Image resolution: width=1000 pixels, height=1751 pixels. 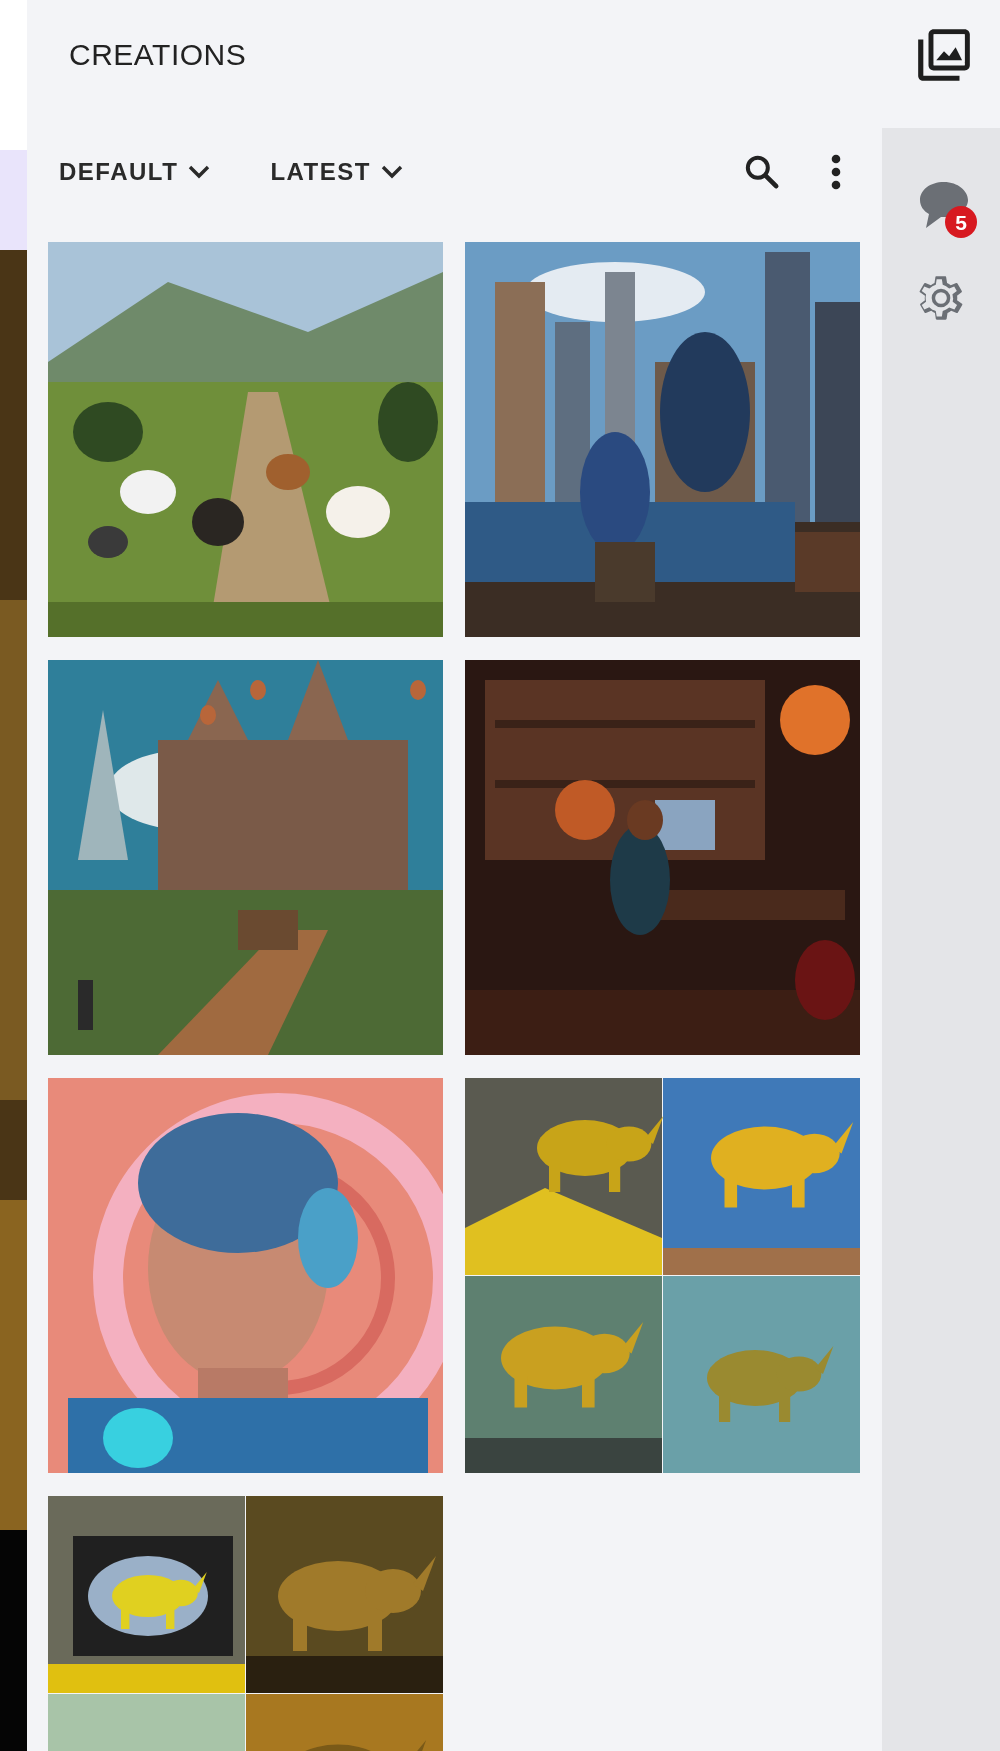 What do you see at coordinates (158, 55) in the screenshot?
I see `panel-title: CREATIONS` at bounding box center [158, 55].